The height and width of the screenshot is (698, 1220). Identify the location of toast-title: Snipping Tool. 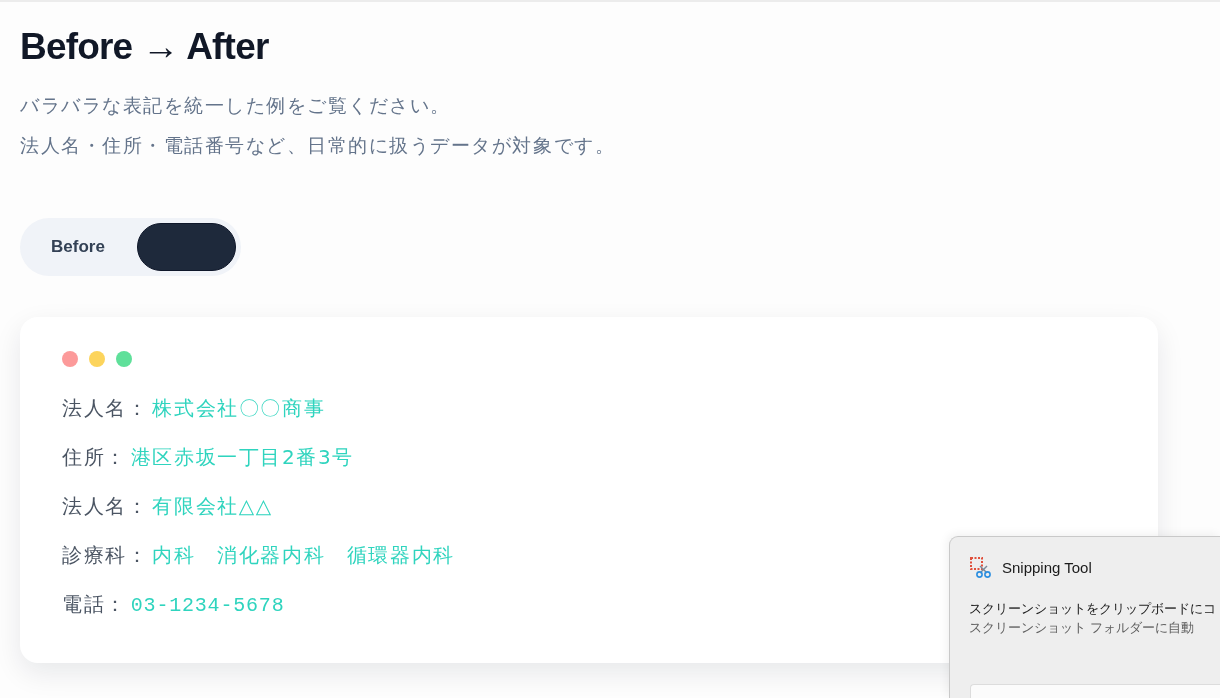
(1047, 567).